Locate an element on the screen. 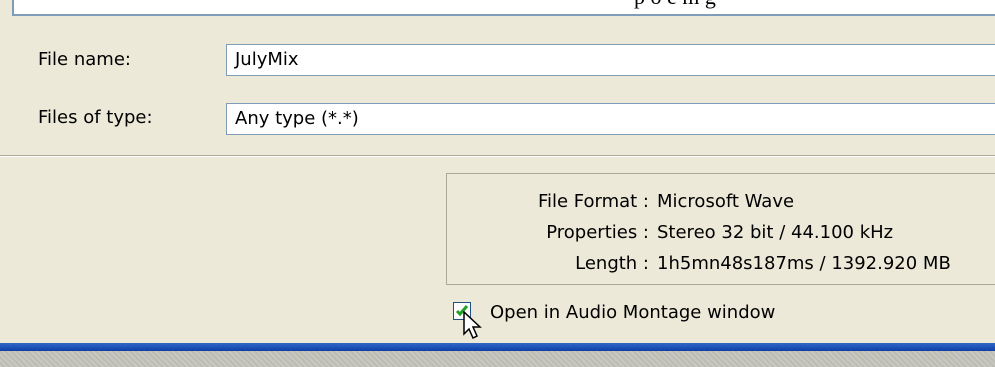  info-key: File Format : is located at coordinates (593, 201).